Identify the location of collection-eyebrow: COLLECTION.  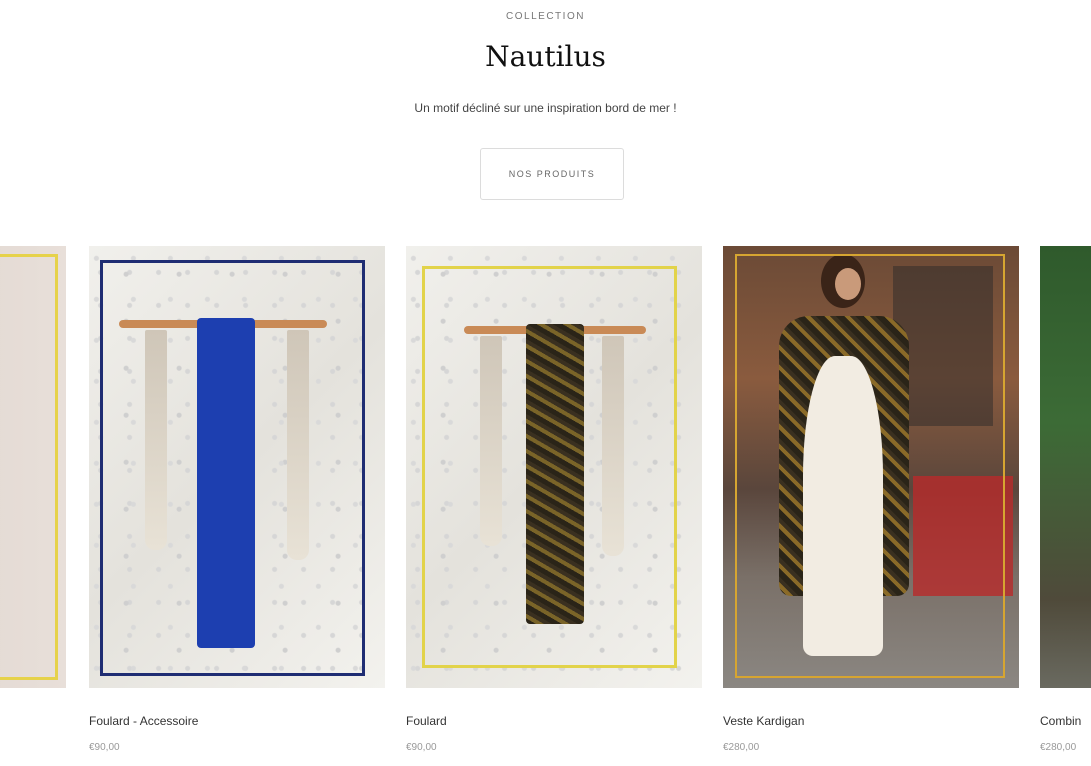
(545, 16).